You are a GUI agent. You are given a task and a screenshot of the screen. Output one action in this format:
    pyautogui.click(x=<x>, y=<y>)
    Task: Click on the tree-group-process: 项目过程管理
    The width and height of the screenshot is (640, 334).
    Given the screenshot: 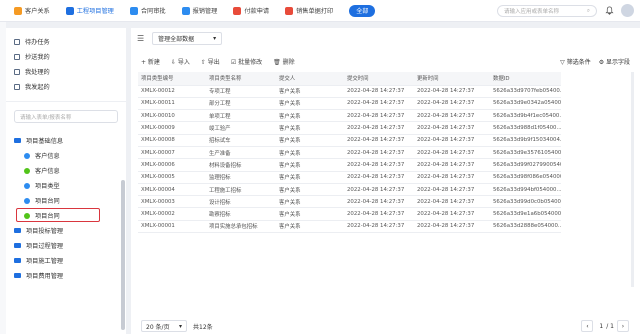 What is the action you would take?
    pyautogui.click(x=66, y=245)
    